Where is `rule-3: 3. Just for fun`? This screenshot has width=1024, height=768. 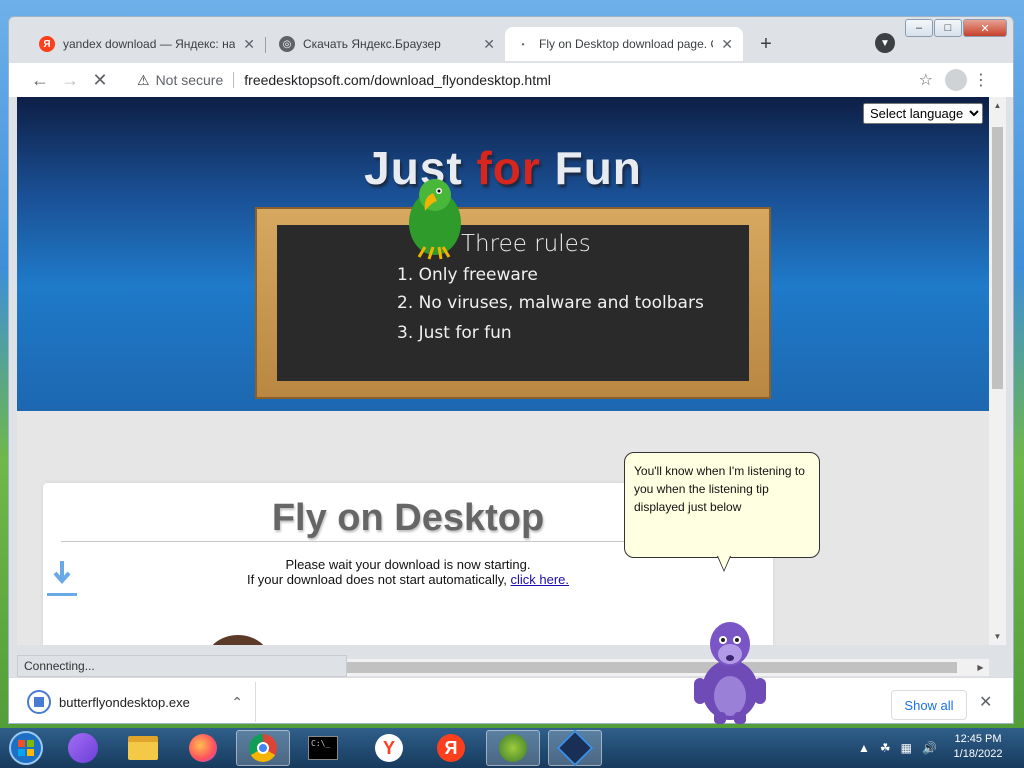
rule-3: 3. Just for fun is located at coordinates (454, 333).